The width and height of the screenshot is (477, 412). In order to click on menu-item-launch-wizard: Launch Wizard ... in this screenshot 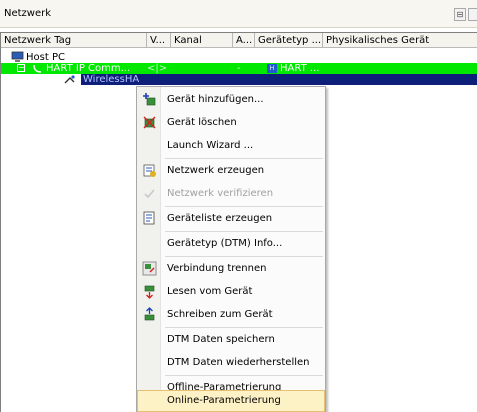, I will do `click(231, 146)`.